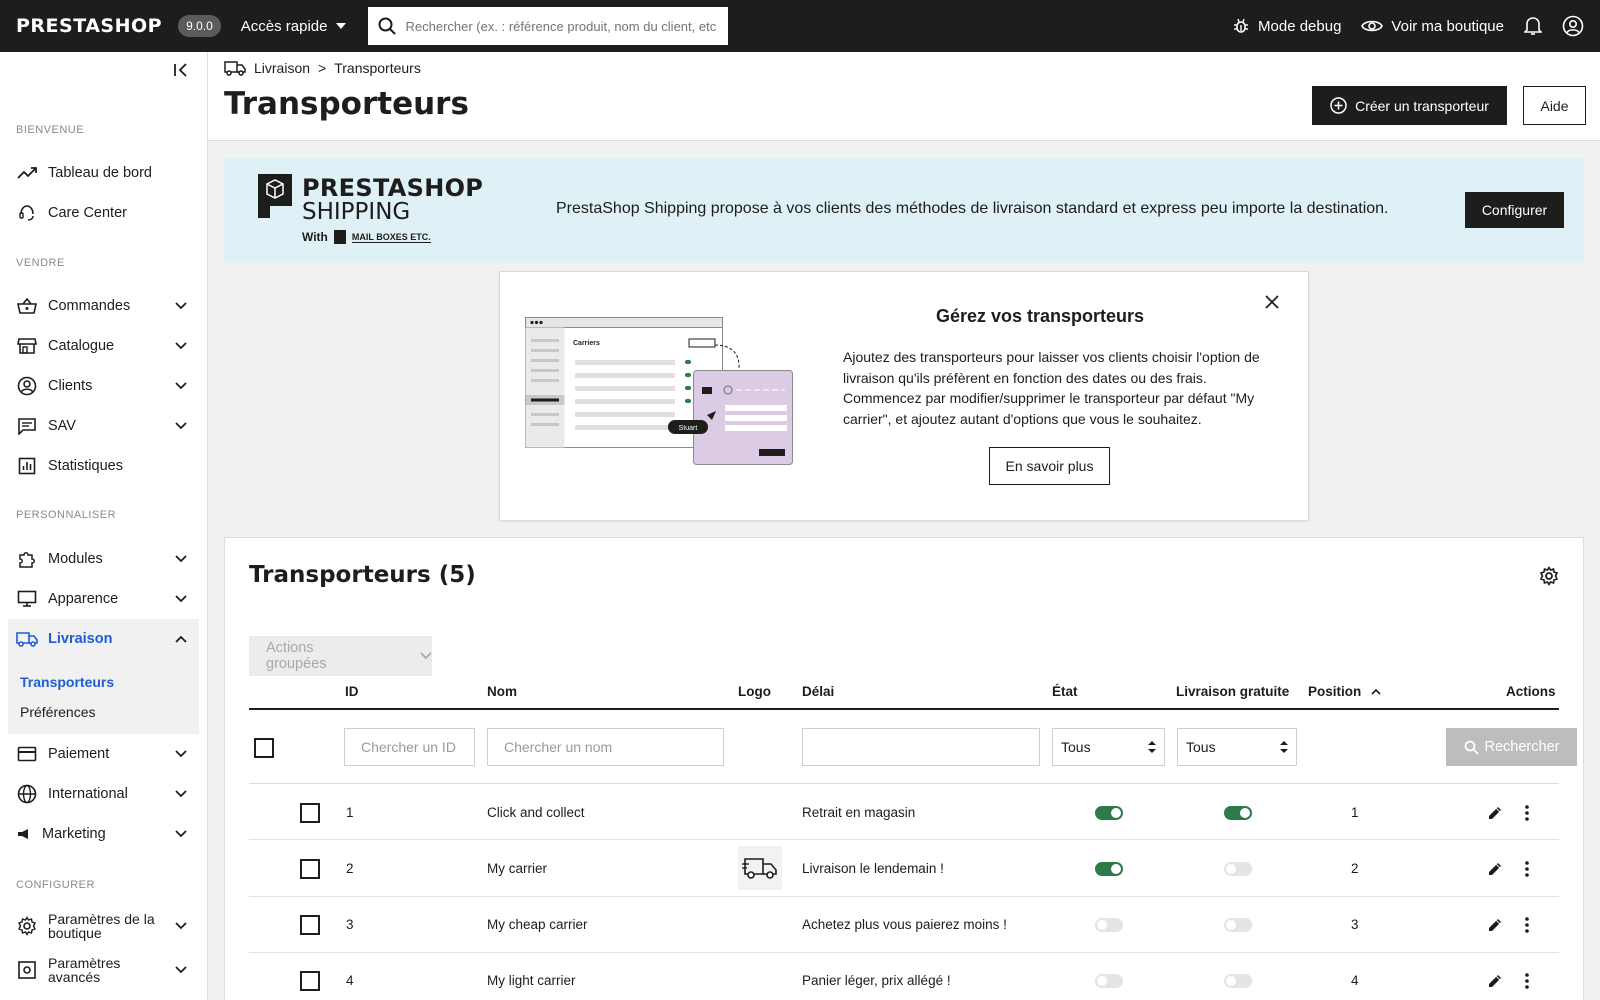  What do you see at coordinates (264, 748) in the screenshot?
I see `select-all-checkbox` at bounding box center [264, 748].